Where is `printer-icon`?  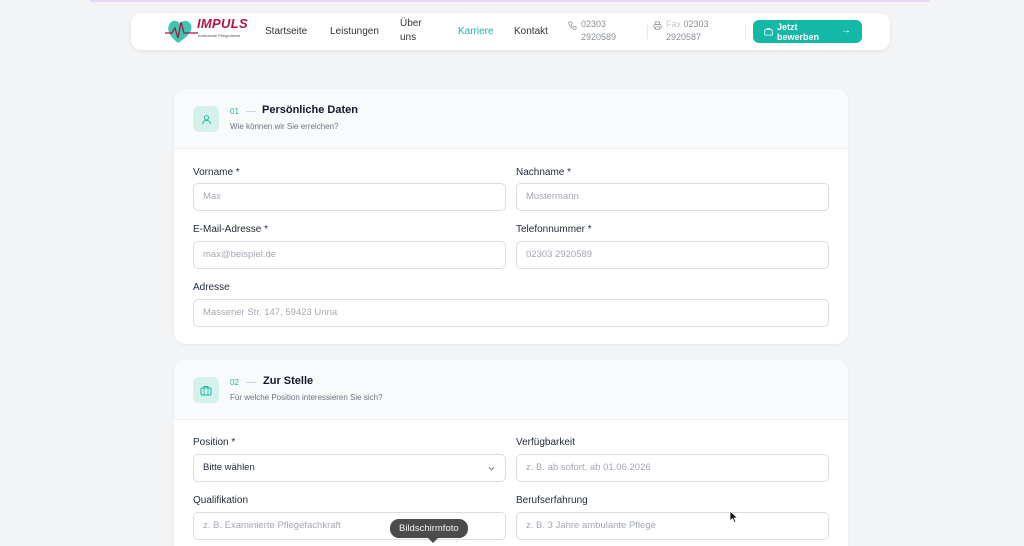 printer-icon is located at coordinates (657, 25).